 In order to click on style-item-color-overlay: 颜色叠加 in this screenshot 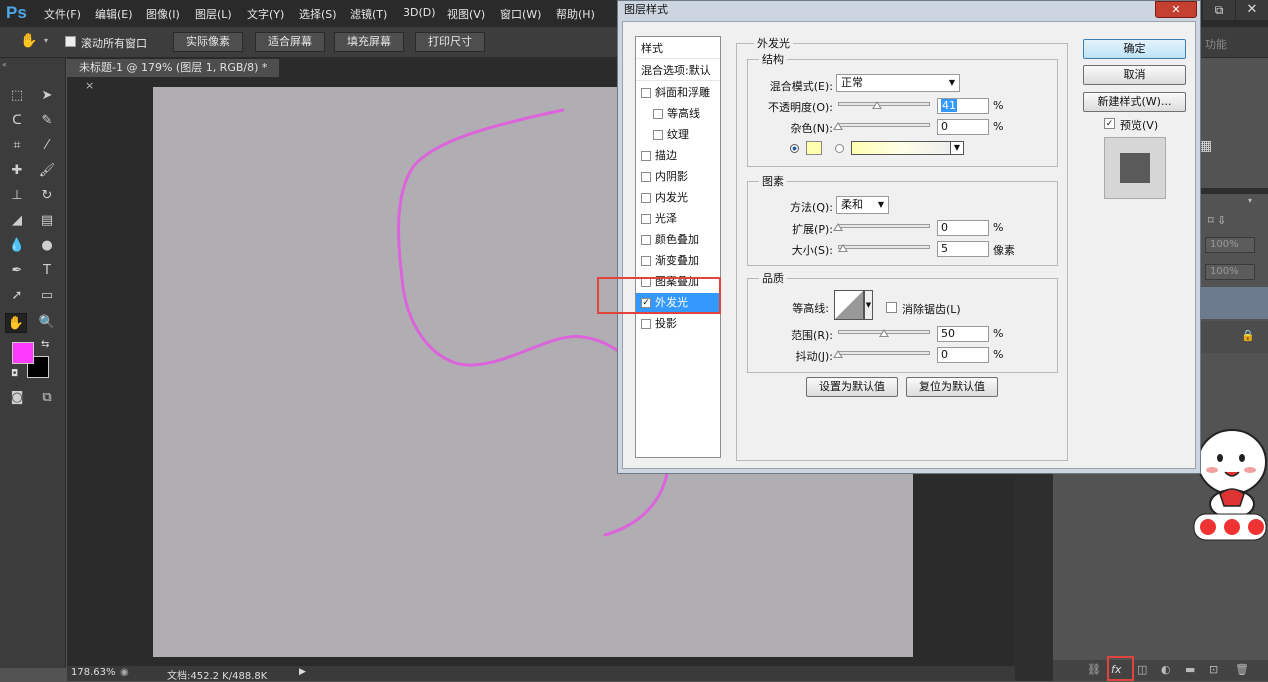, I will do `click(678, 240)`.